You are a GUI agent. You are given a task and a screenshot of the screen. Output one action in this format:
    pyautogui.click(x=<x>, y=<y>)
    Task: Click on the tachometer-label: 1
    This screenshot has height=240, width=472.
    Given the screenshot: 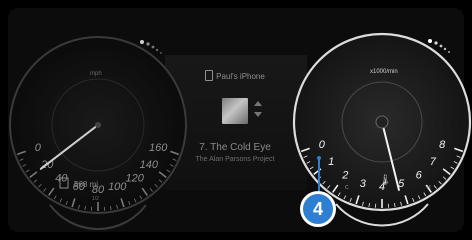 What is the action you would take?
    pyautogui.click(x=331, y=162)
    